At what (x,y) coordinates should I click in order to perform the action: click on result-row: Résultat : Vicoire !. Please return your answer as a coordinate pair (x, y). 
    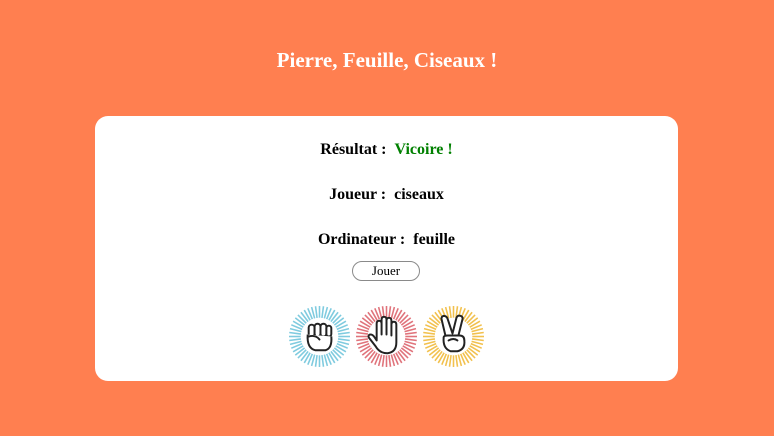
    Looking at the image, I should click on (386, 150).